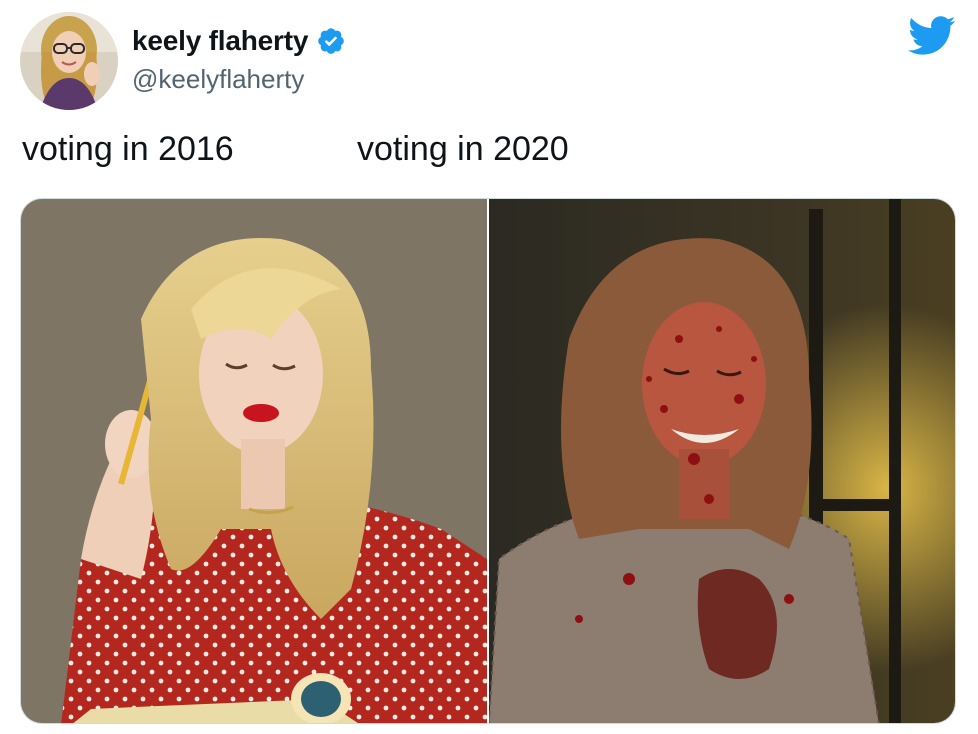 The image size is (978, 734). I want to click on twitter-bird-icon, so click(932, 36).